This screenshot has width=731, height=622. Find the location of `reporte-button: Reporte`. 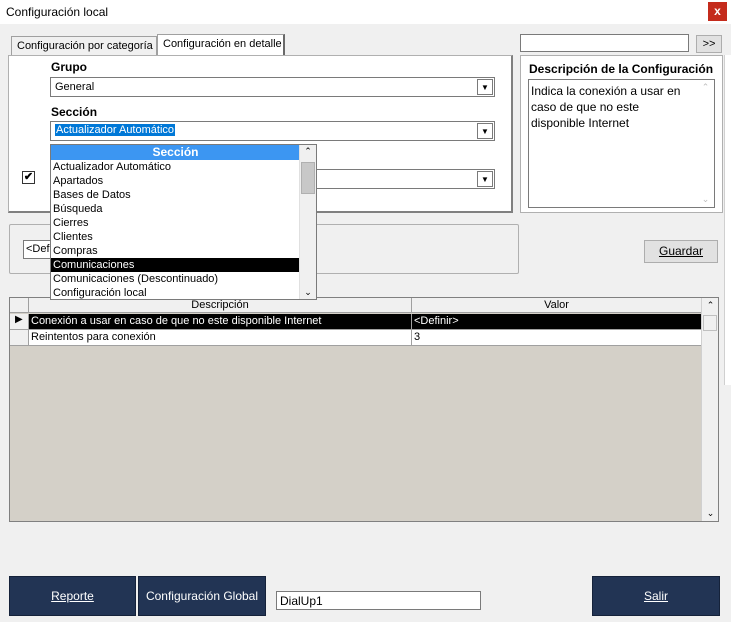

reporte-button: Reporte is located at coordinates (72, 596).